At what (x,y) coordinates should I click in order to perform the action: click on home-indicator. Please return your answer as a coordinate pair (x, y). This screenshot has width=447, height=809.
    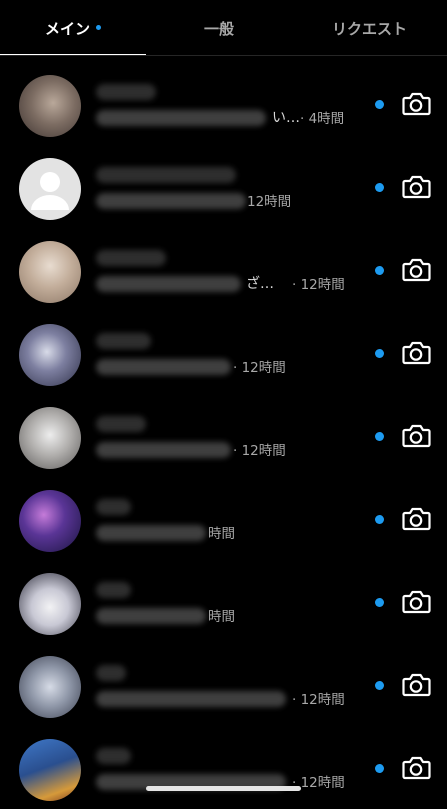
    Looking at the image, I should click on (223, 788).